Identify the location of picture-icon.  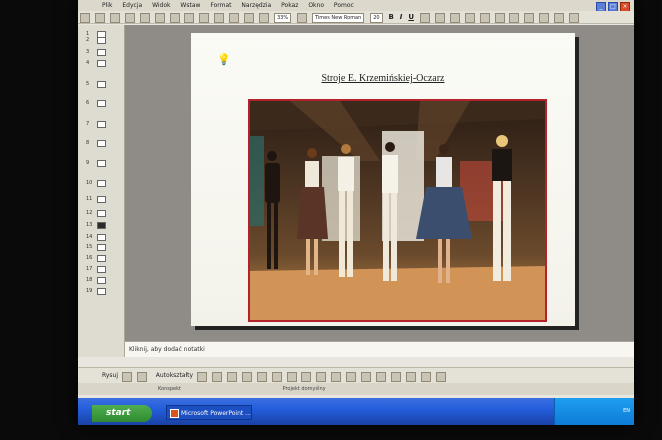
(321, 377).